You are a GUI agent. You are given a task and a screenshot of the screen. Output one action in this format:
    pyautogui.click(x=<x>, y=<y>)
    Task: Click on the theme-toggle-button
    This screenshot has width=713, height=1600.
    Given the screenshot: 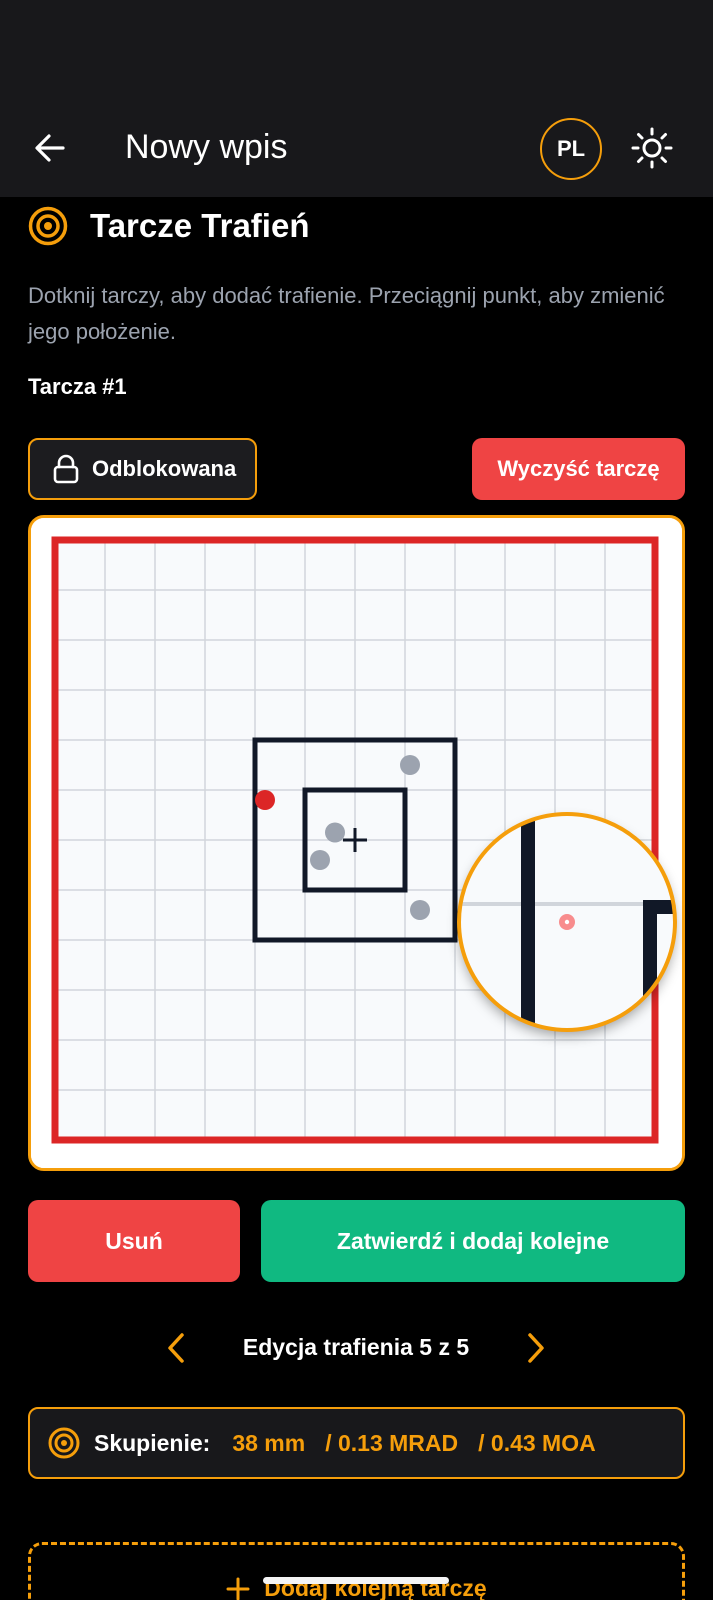 What is the action you would take?
    pyautogui.click(x=652, y=148)
    